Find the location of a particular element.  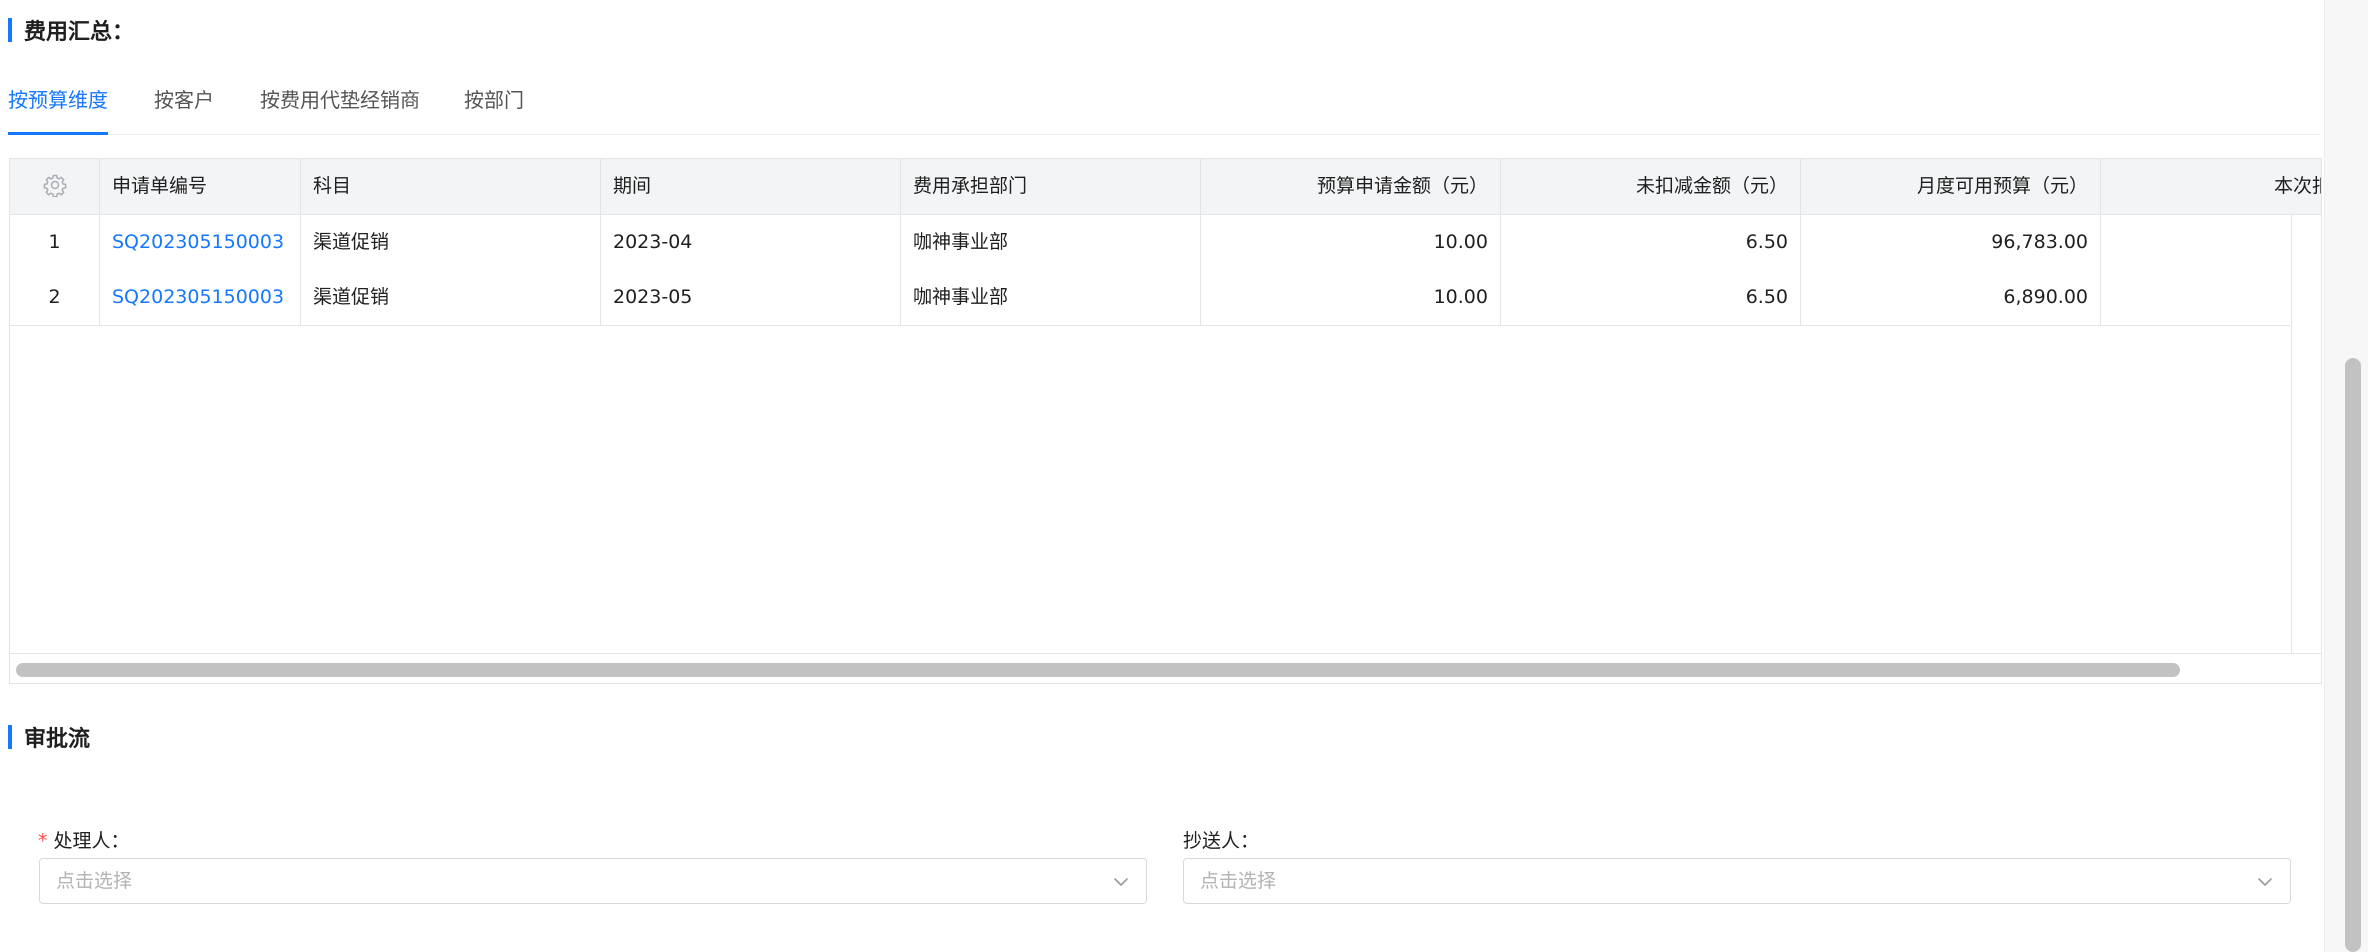

table-horizontal-scrollbar is located at coordinates (1165, 668).